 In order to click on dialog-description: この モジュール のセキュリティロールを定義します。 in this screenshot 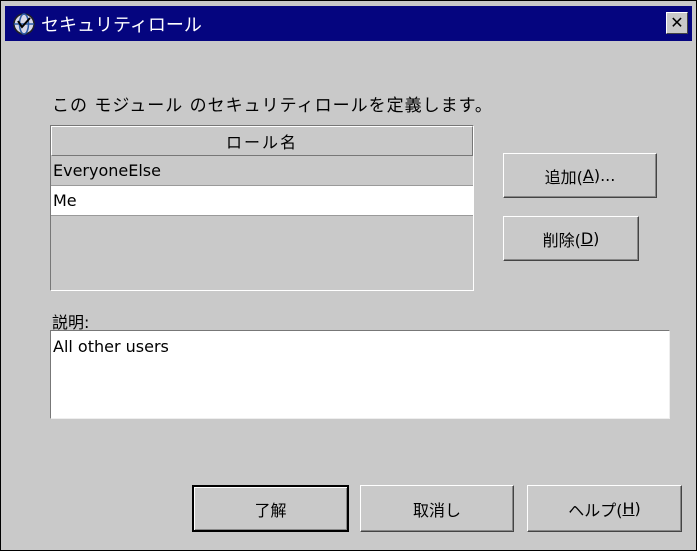, I will do `click(272, 106)`.